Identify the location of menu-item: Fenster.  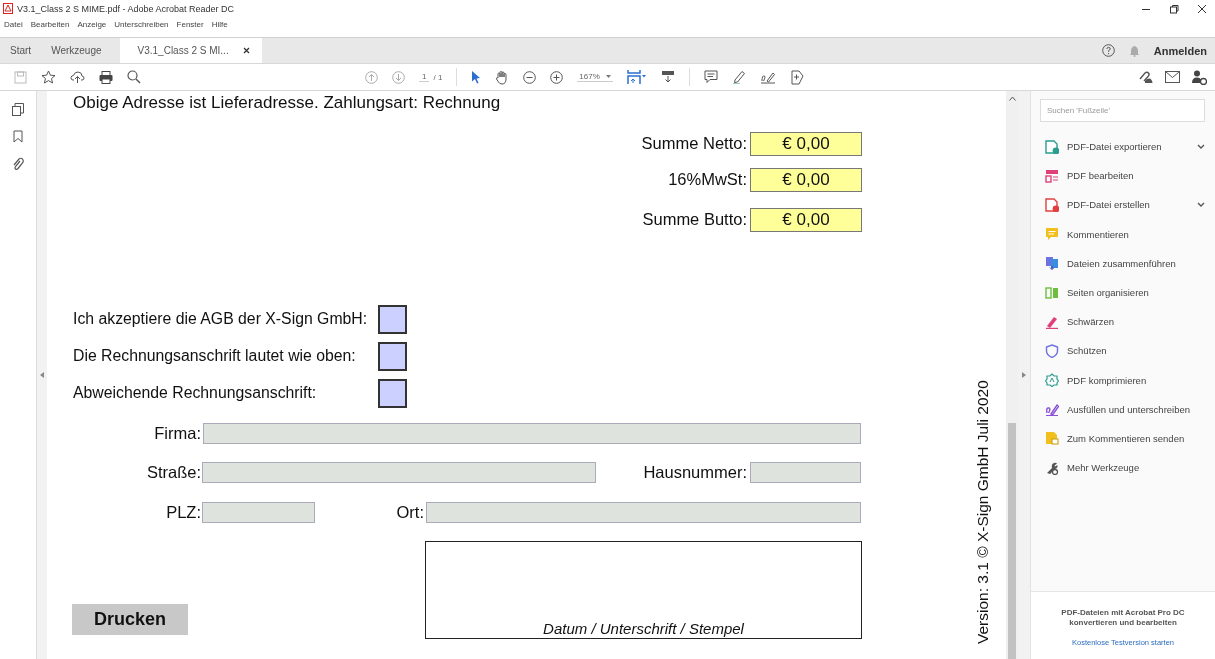
(190, 24).